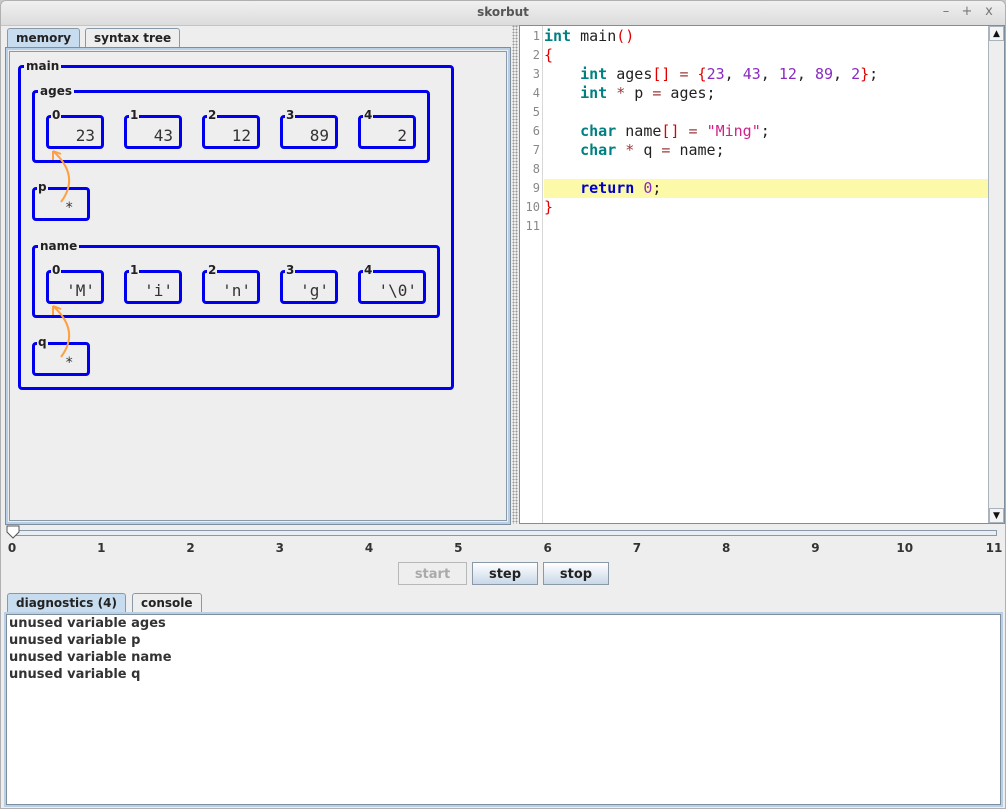  What do you see at coordinates (532, 226) in the screenshot?
I see `line-number: 11` at bounding box center [532, 226].